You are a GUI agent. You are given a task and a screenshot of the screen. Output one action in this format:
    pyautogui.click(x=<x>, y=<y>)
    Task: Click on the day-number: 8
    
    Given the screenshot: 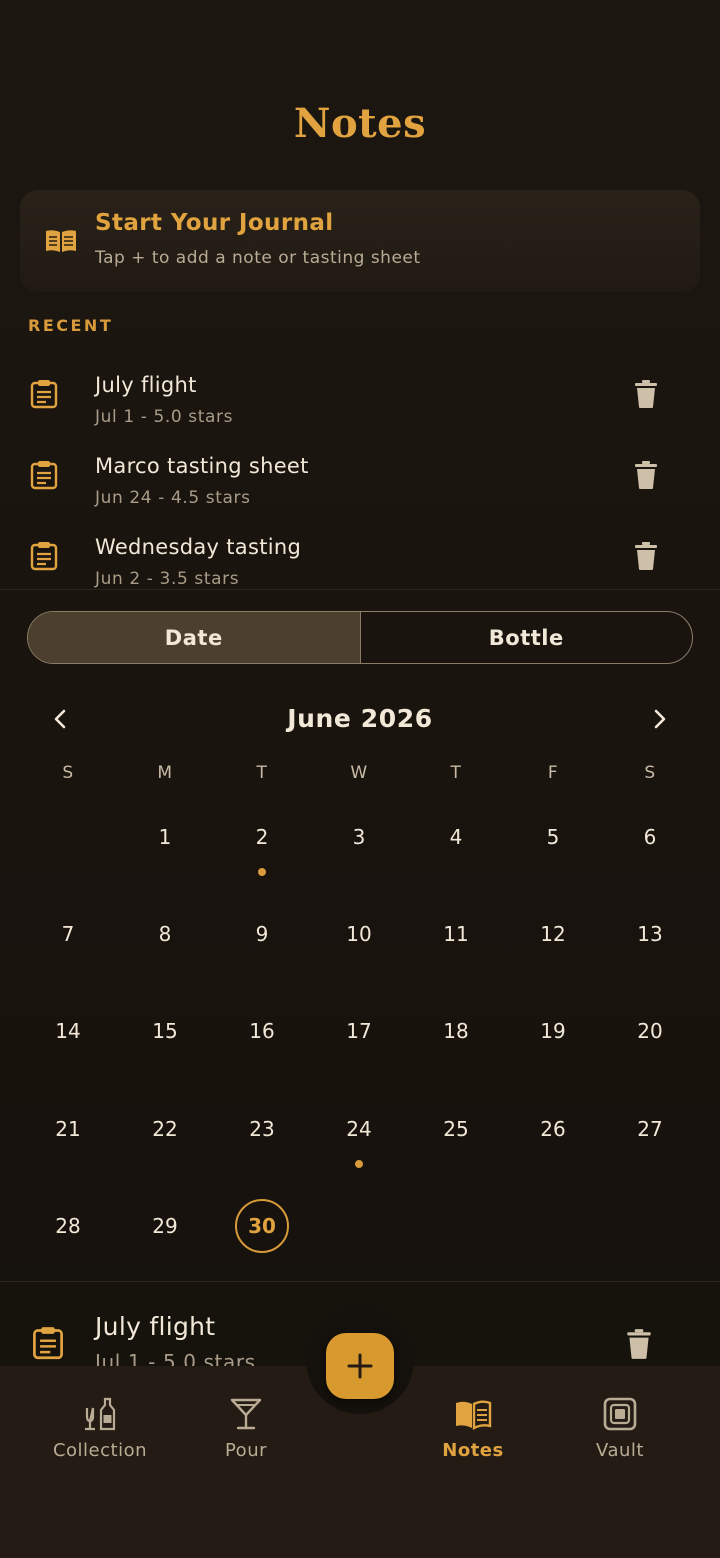 What is the action you would take?
    pyautogui.click(x=165, y=934)
    